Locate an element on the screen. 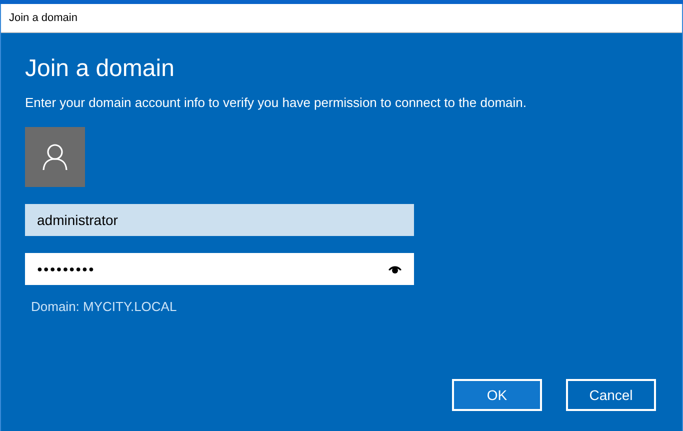 This screenshot has height=431, width=683. eye-icon is located at coordinates (395, 269).